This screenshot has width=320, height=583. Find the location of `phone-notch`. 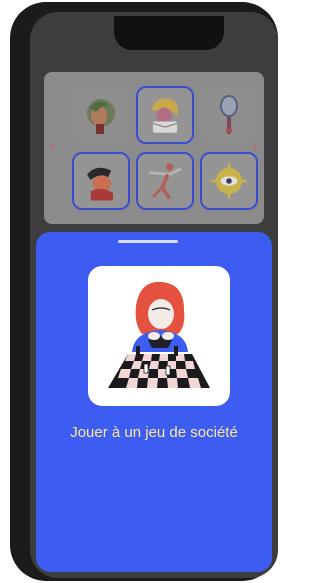

phone-notch is located at coordinates (169, 33).